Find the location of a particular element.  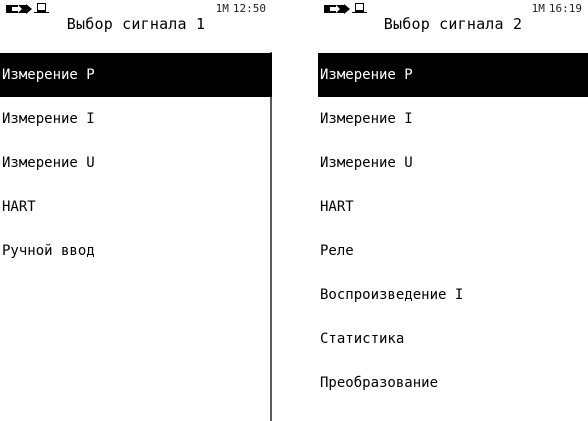

menu-item-manual-input: Ручной ввод is located at coordinates (136, 251).